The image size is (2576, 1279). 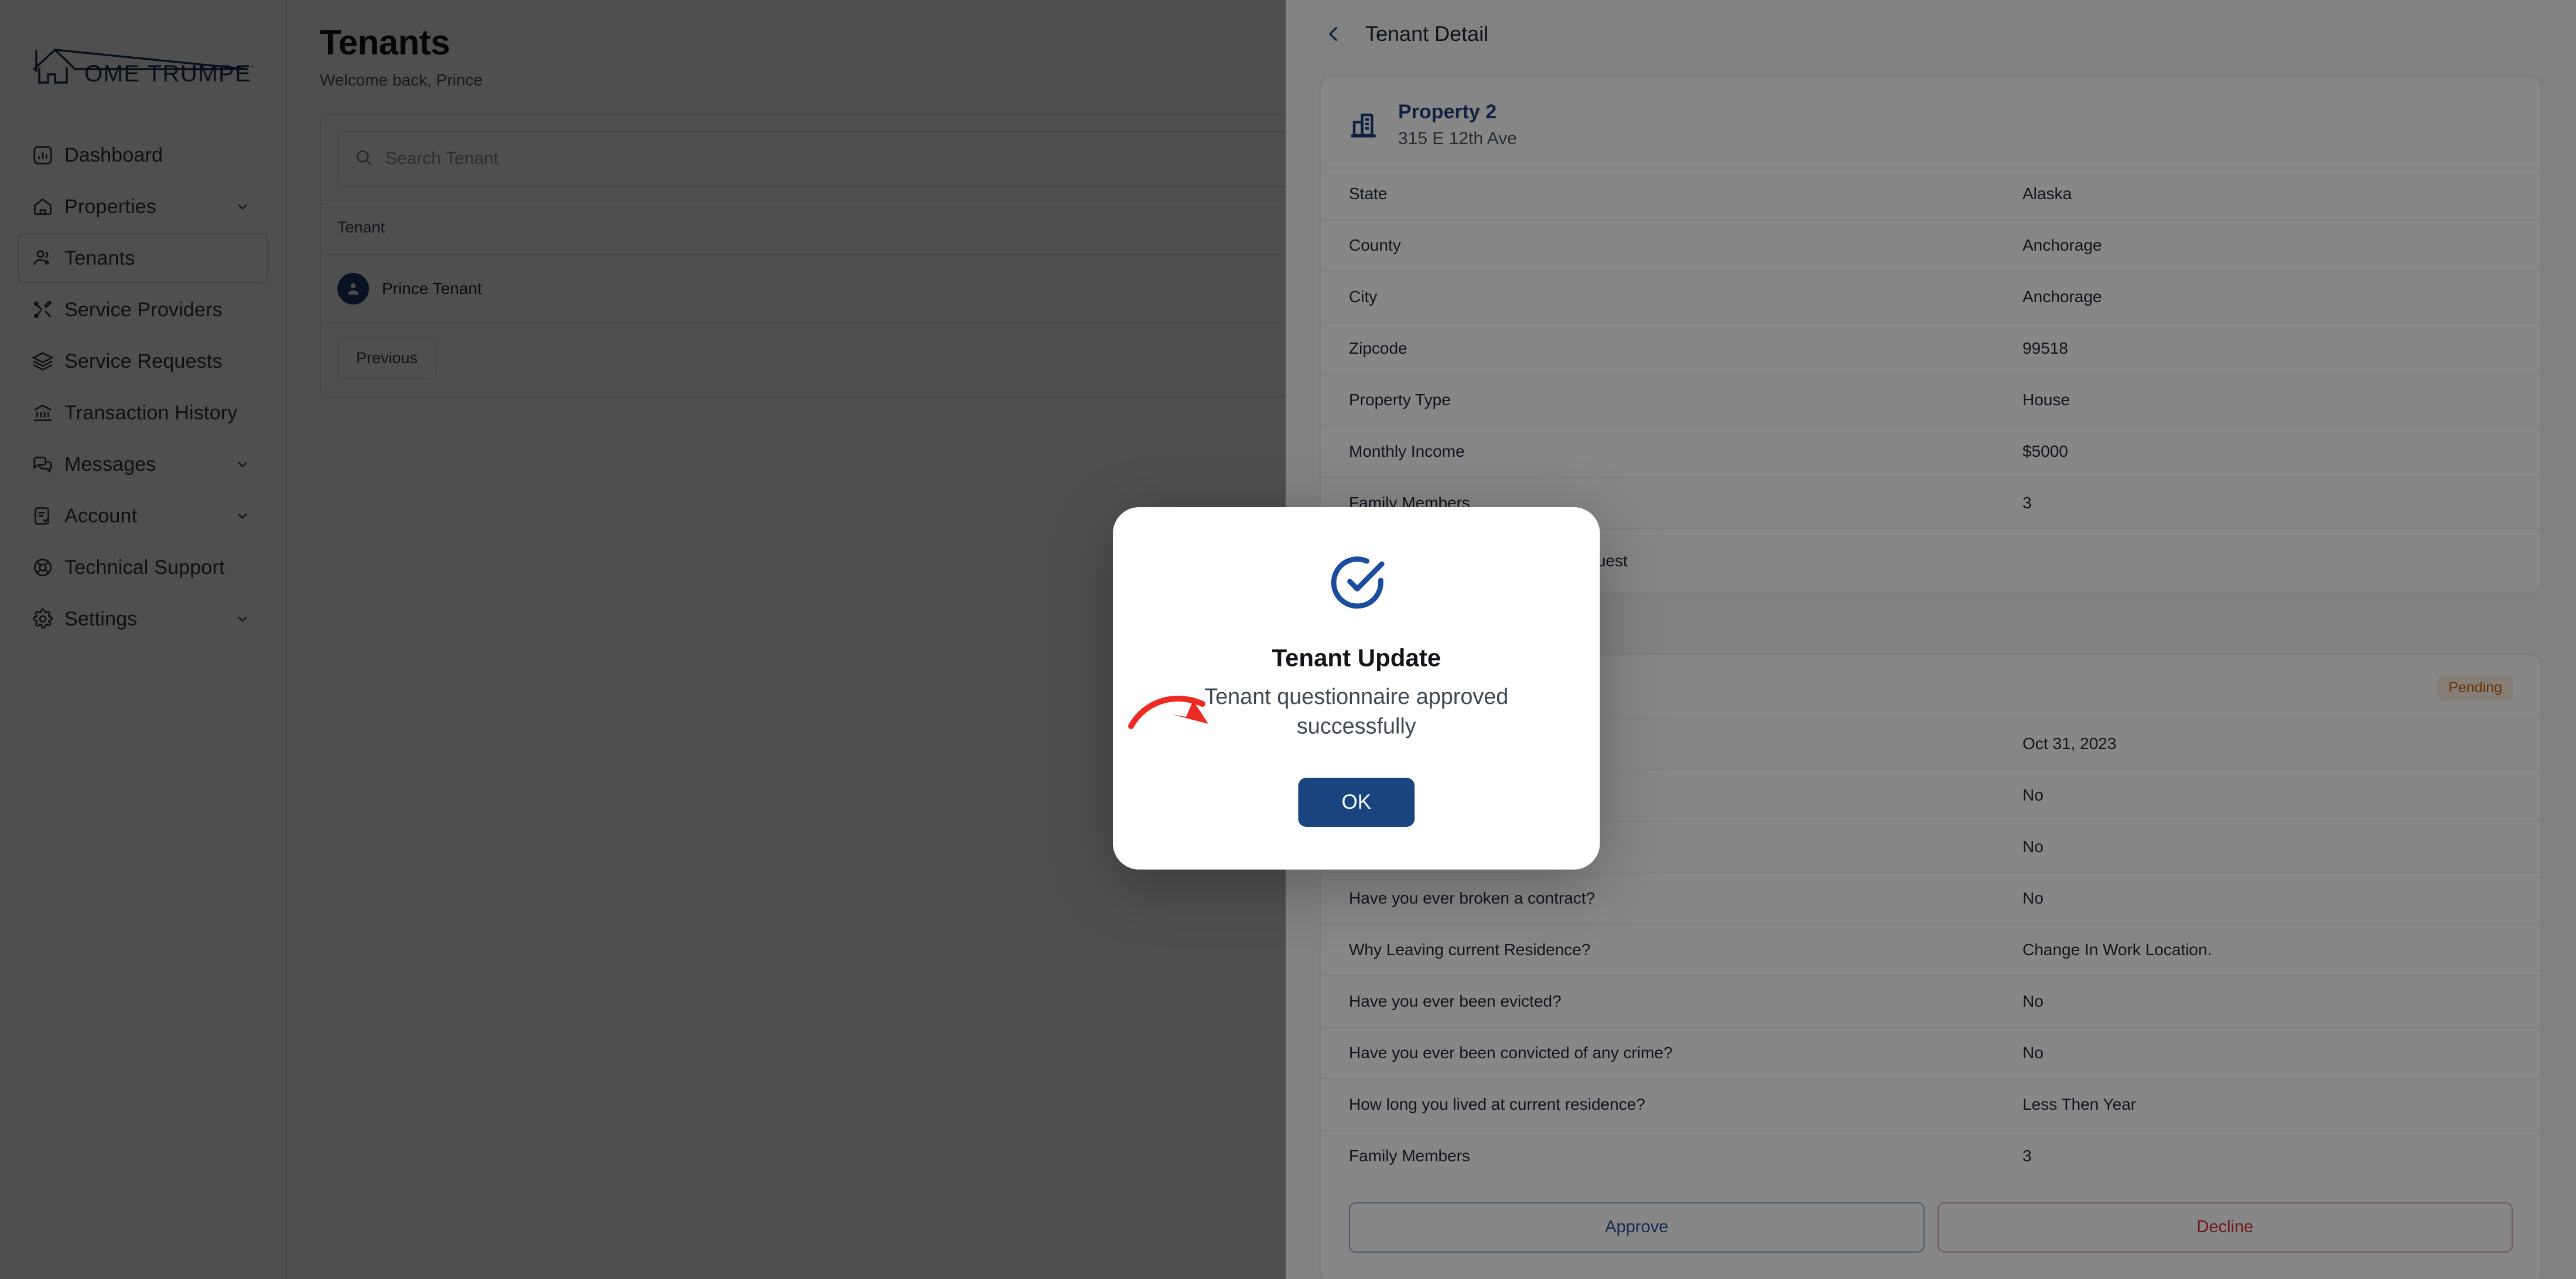 I want to click on response-question: Why Leaving current Residence?, so click(x=1470, y=949).